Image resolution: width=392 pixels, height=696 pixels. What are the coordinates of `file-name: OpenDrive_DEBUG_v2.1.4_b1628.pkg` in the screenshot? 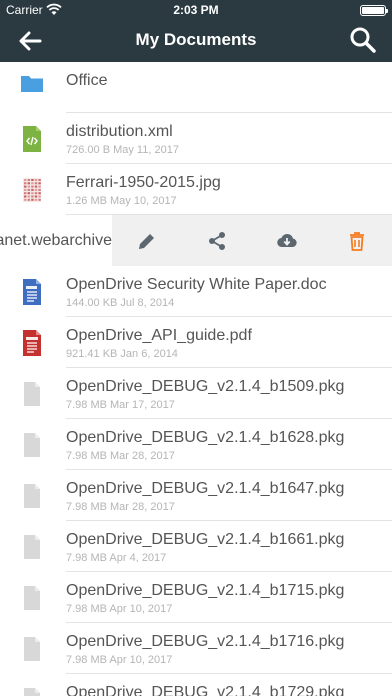 It's located at (205, 437).